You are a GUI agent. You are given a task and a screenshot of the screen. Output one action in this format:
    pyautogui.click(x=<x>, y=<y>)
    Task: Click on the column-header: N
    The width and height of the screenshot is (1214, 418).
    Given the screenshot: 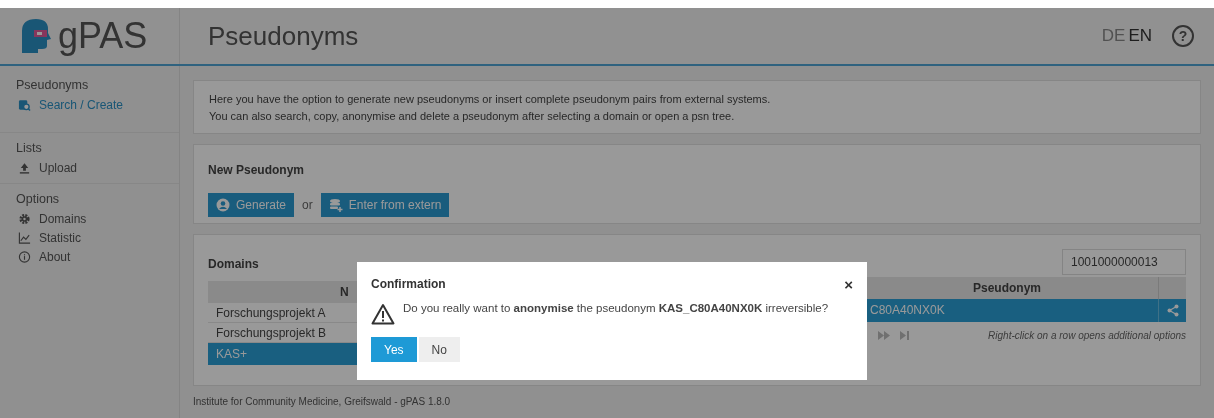 What is the action you would take?
    pyautogui.click(x=344, y=292)
    